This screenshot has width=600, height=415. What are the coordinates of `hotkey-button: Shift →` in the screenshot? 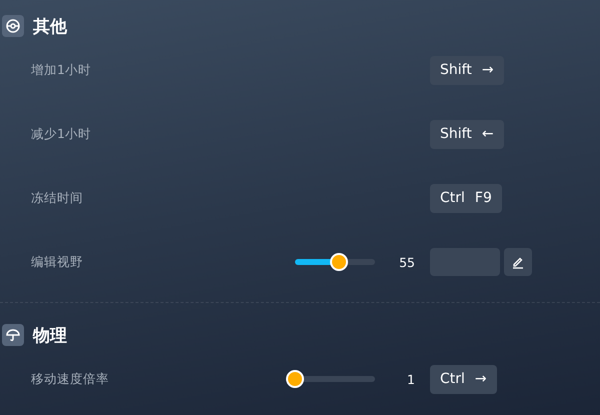 It's located at (467, 70).